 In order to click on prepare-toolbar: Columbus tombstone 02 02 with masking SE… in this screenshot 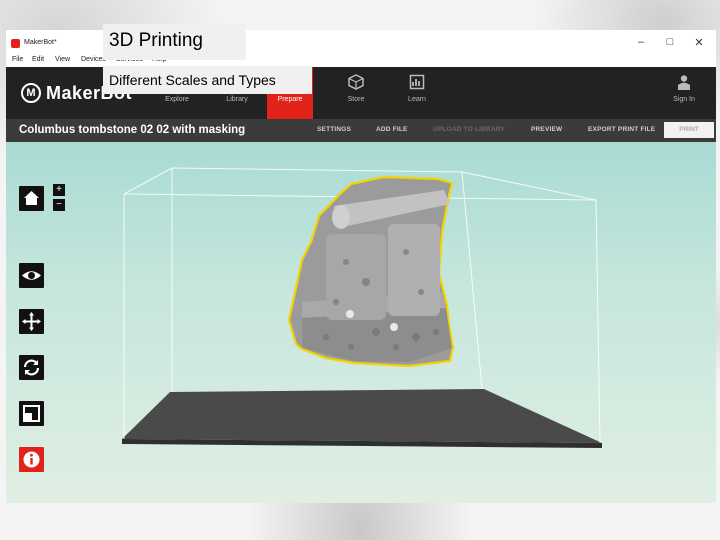, I will do `click(361, 130)`.